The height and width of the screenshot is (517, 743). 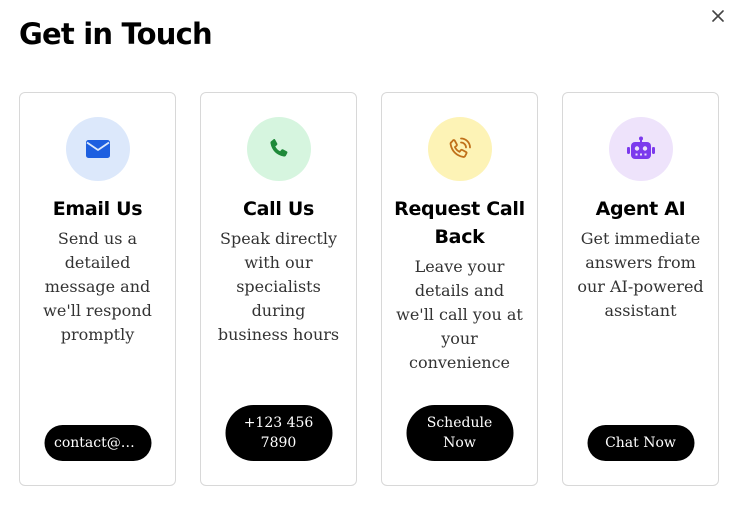 I want to click on card-title: Email Us, so click(x=97, y=209).